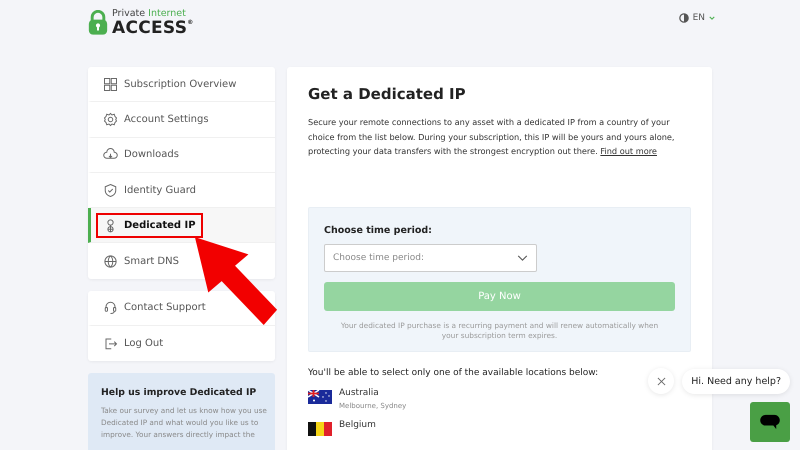 Image resolution: width=800 pixels, height=450 pixels. What do you see at coordinates (110, 84) in the screenshot?
I see `grid-icon` at bounding box center [110, 84].